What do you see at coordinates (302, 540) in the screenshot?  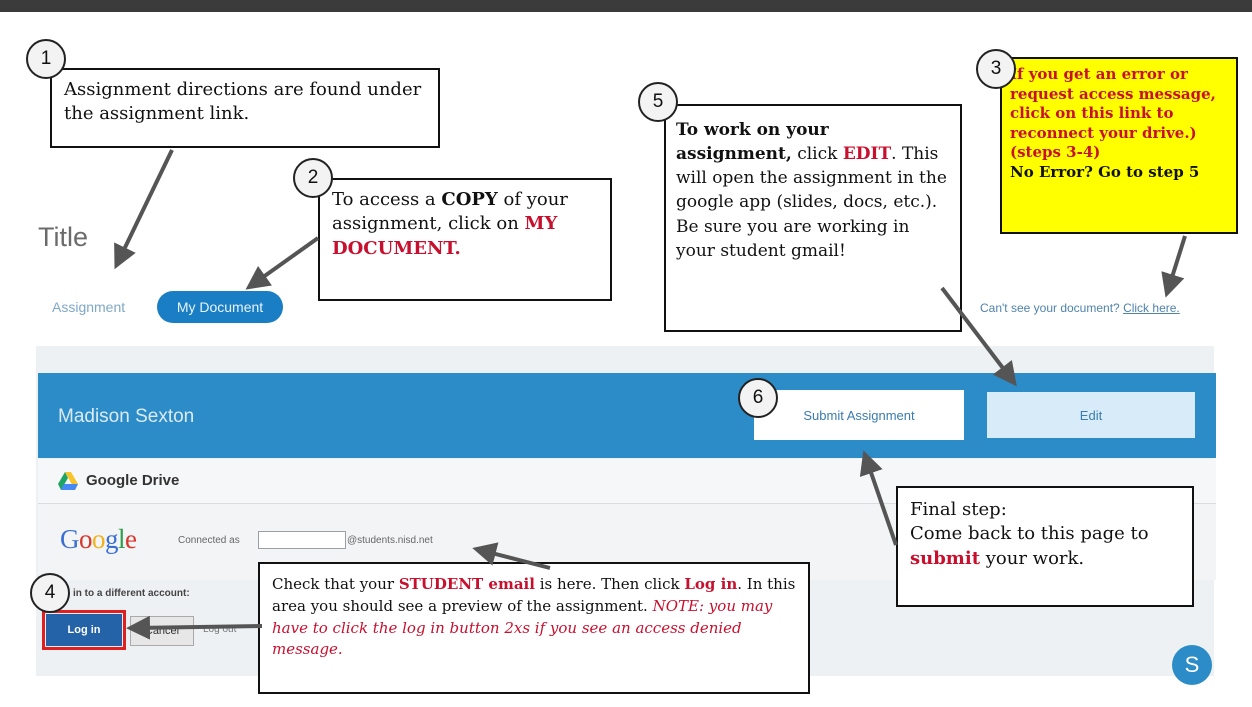 I see `email-redacted-field` at bounding box center [302, 540].